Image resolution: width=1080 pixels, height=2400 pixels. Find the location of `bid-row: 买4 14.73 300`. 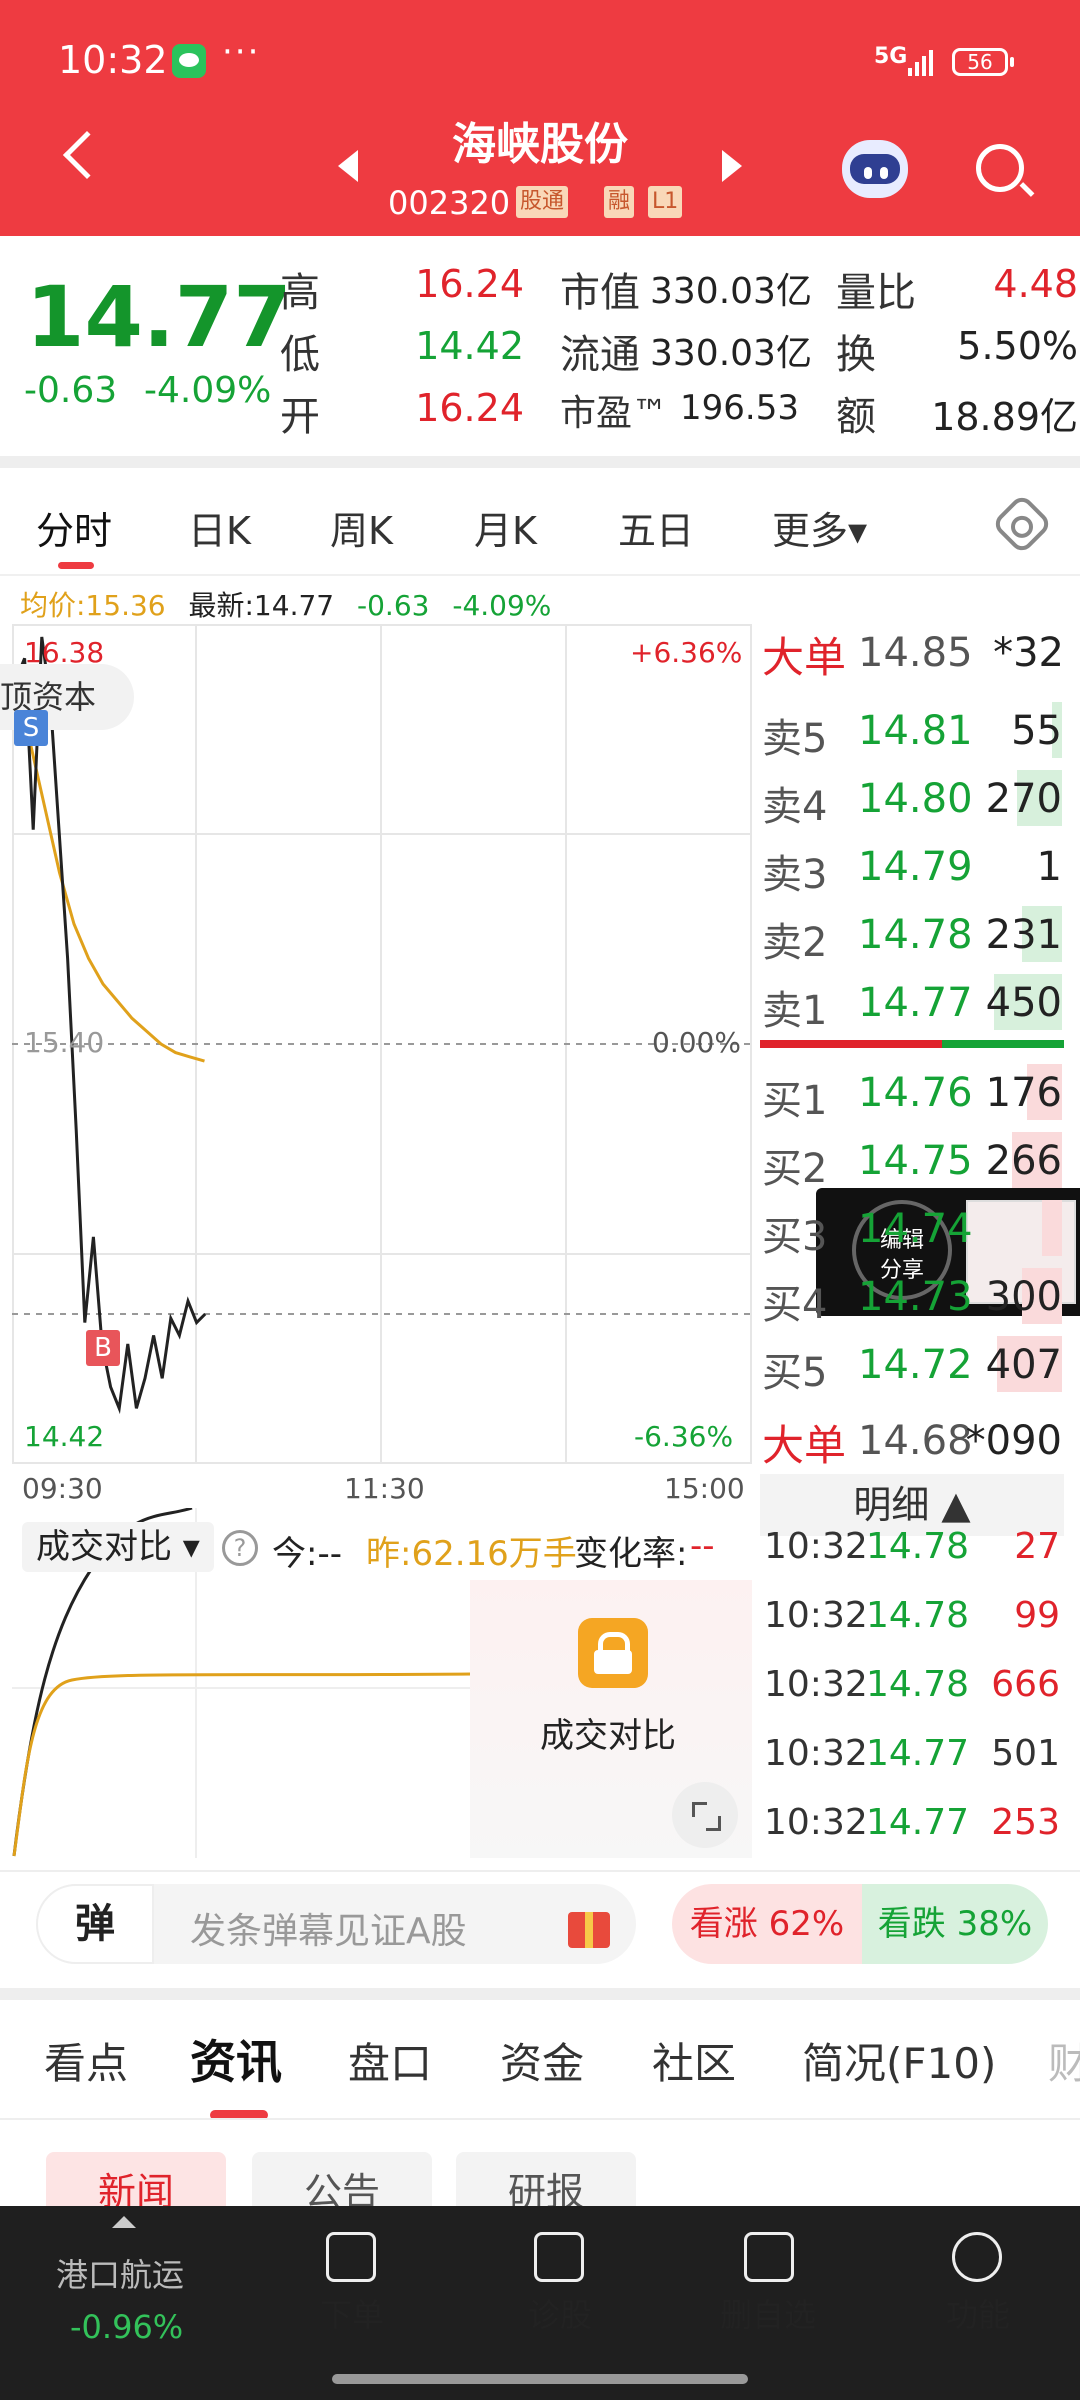

bid-row: 买4 14.73 300 is located at coordinates (912, 1296).